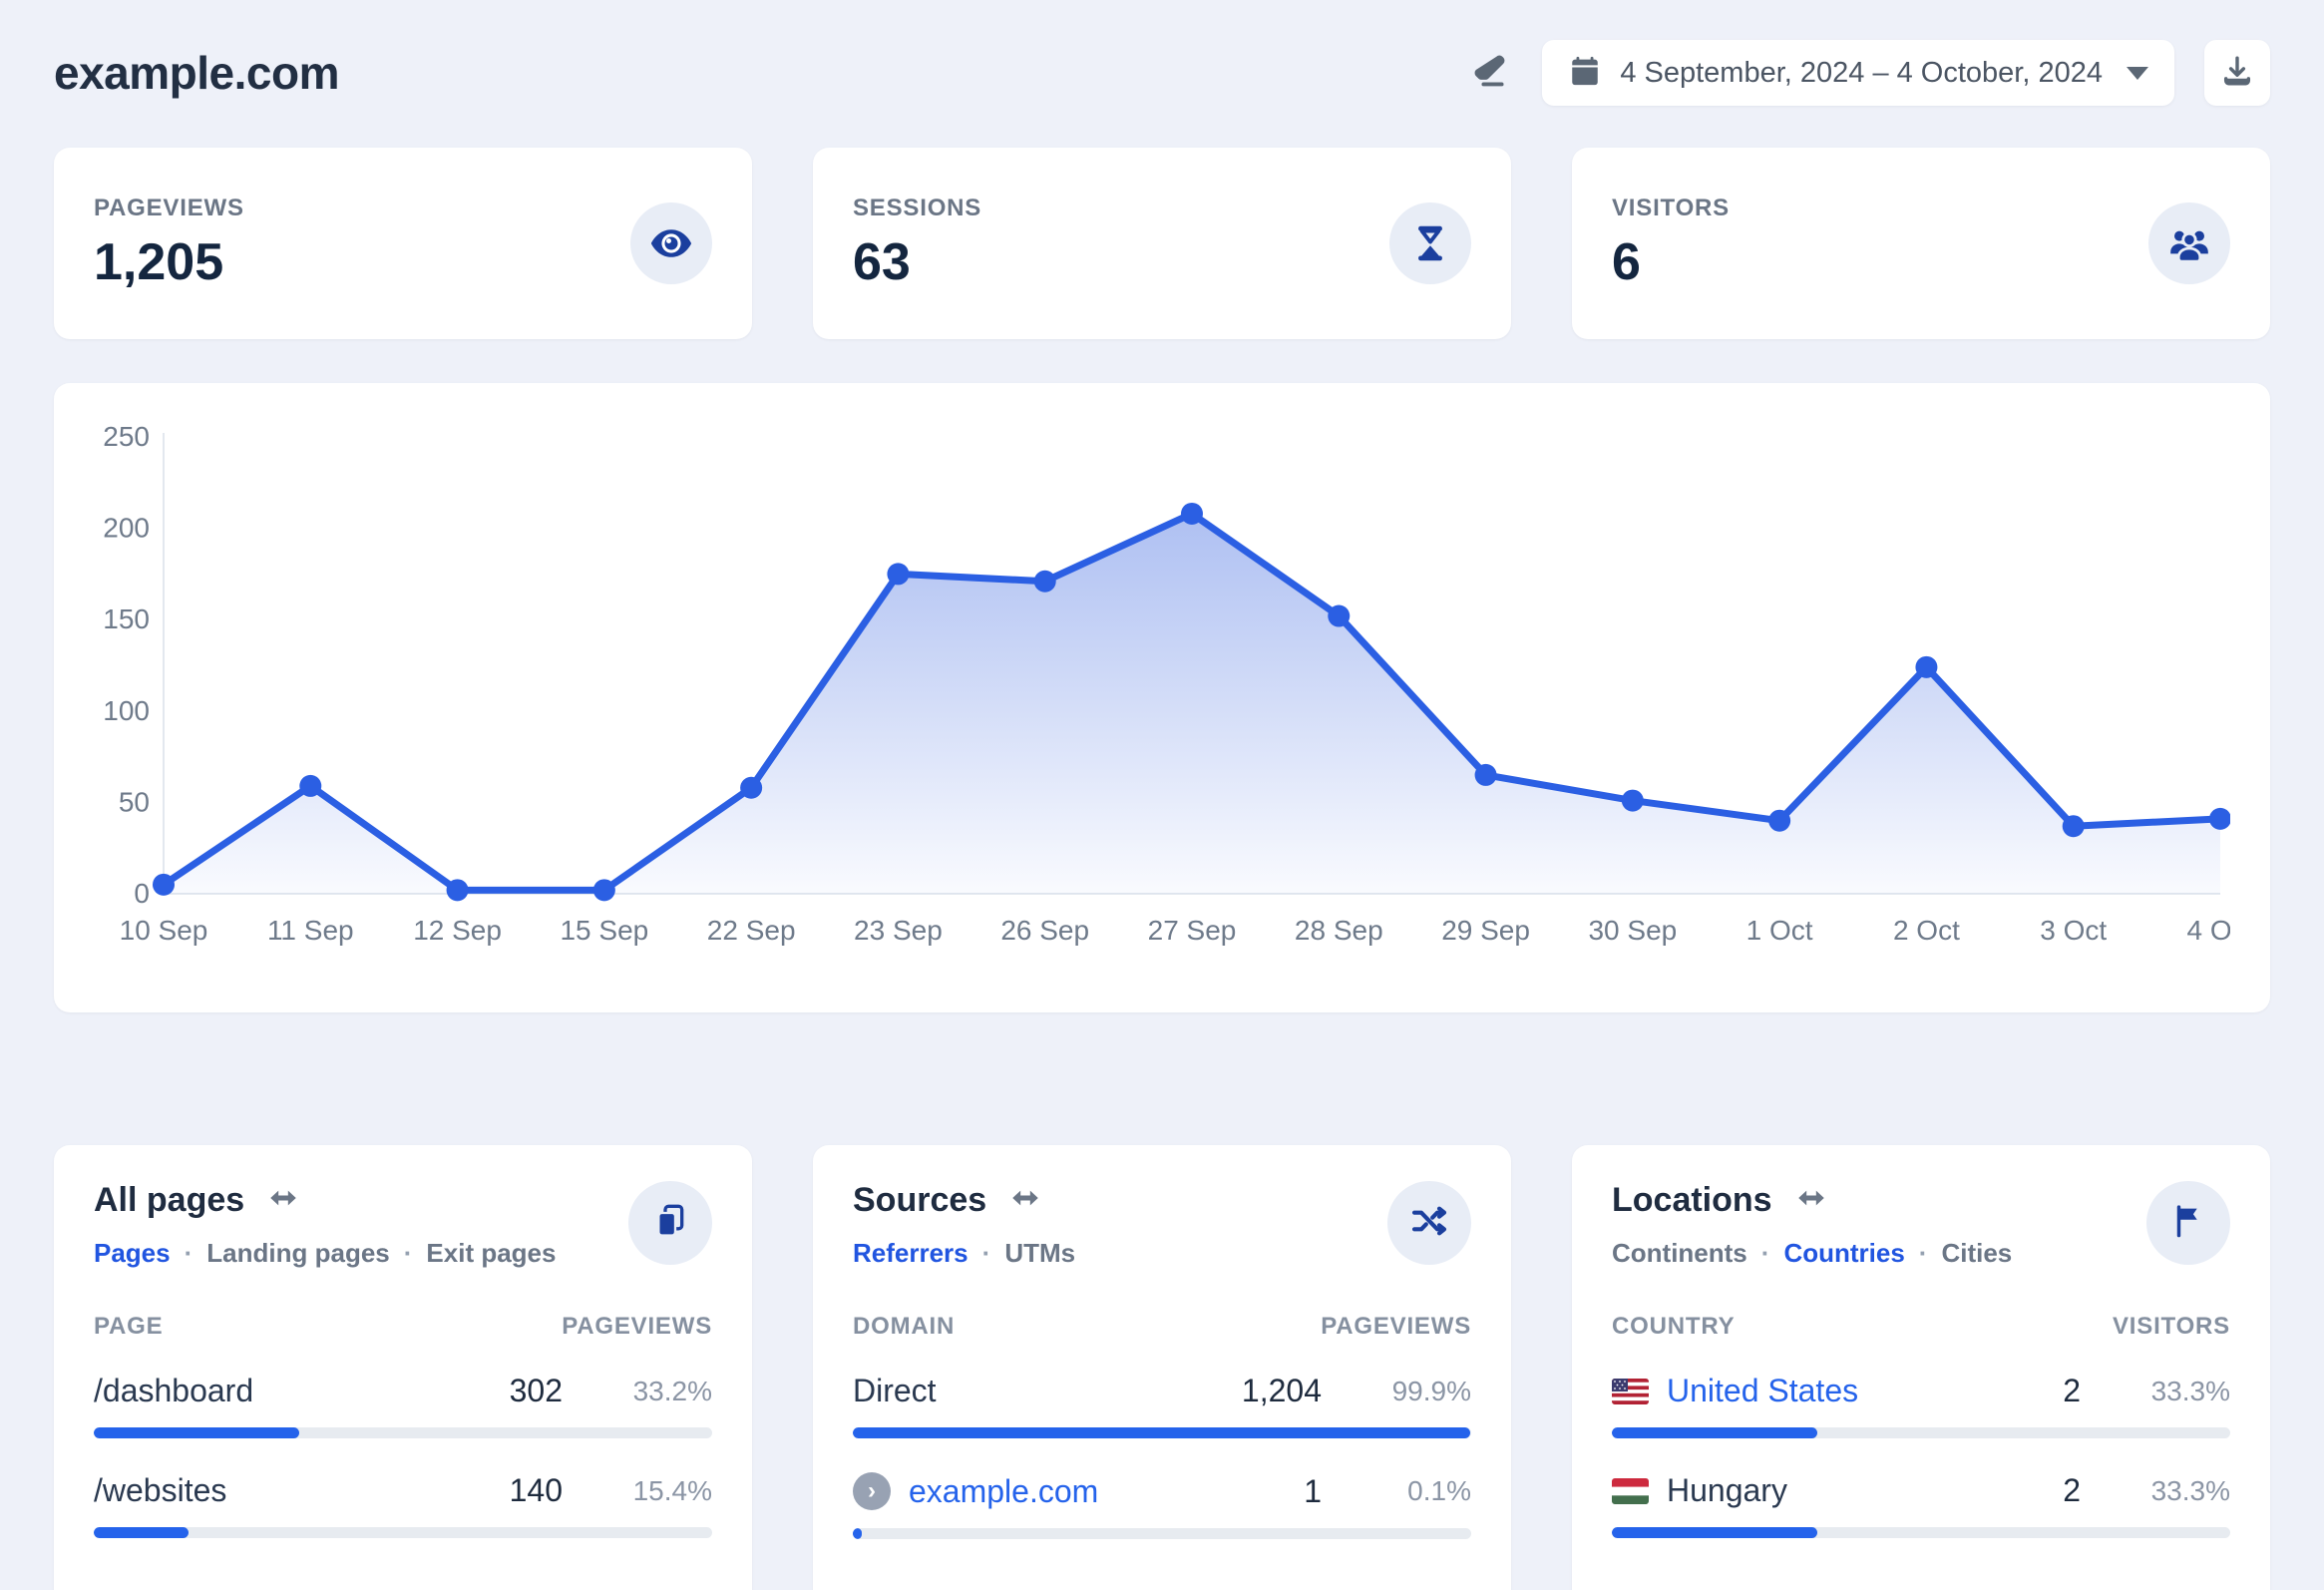 This screenshot has width=2324, height=1590. Describe the element at coordinates (1162, 1405) in the screenshot. I see `table-row: Direct 1,204 99.9%` at that location.